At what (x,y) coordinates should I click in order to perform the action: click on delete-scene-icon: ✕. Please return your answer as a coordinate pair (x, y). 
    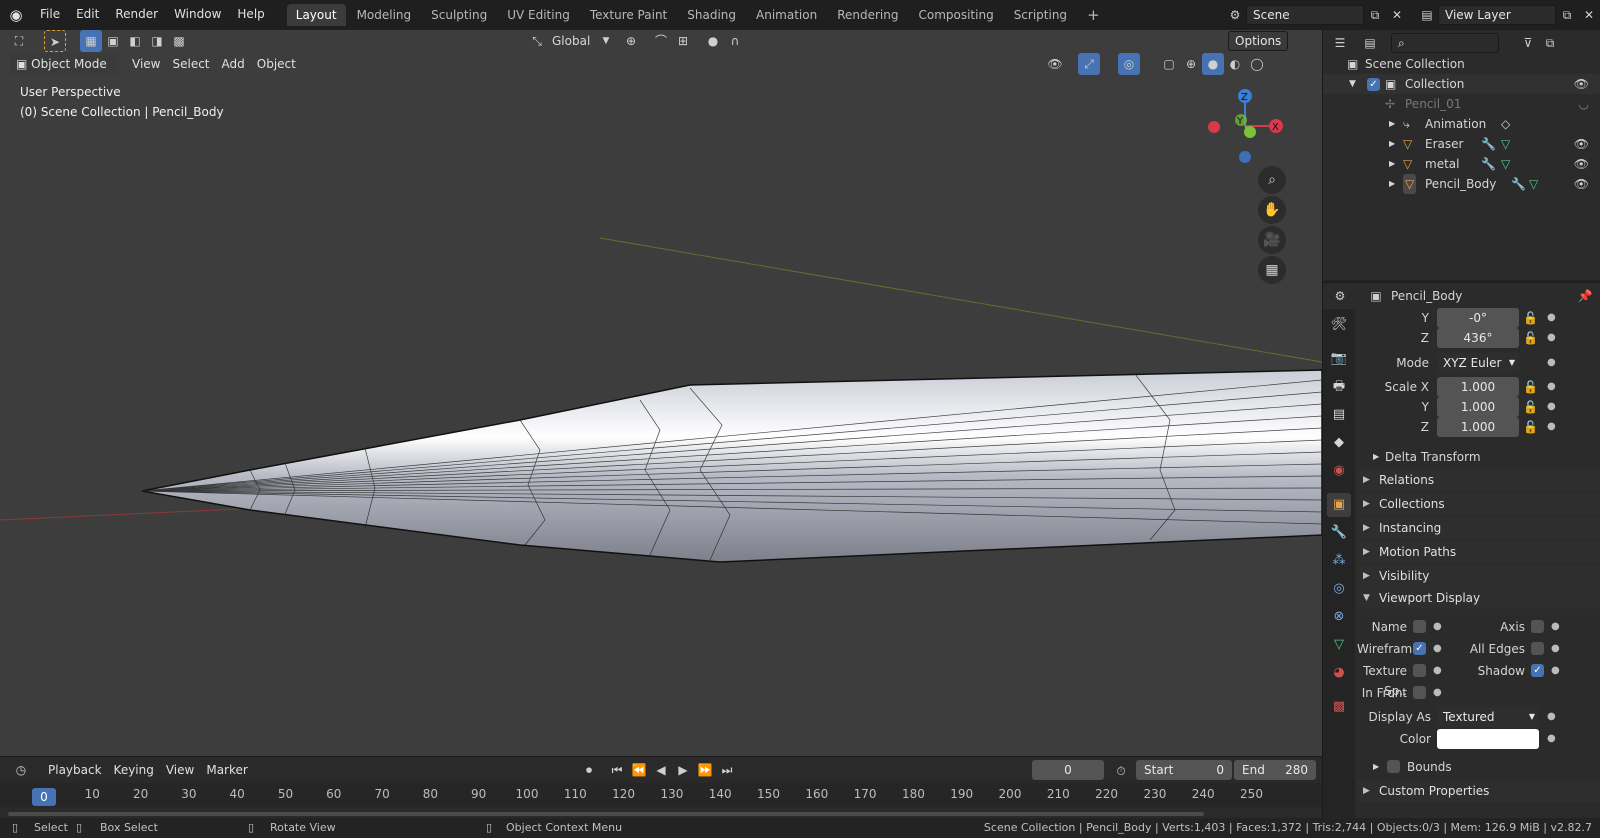
    Looking at the image, I should click on (1397, 15).